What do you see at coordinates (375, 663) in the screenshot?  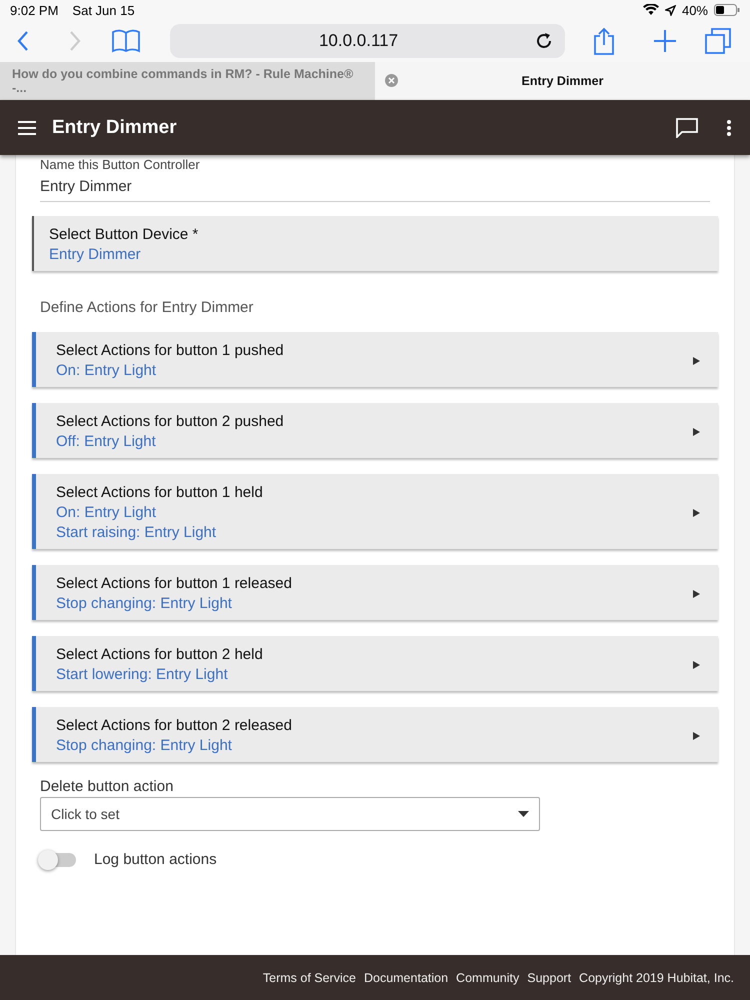 I see `settings-card: Select Actions for button 2 held Start lowering: Entry Light` at bounding box center [375, 663].